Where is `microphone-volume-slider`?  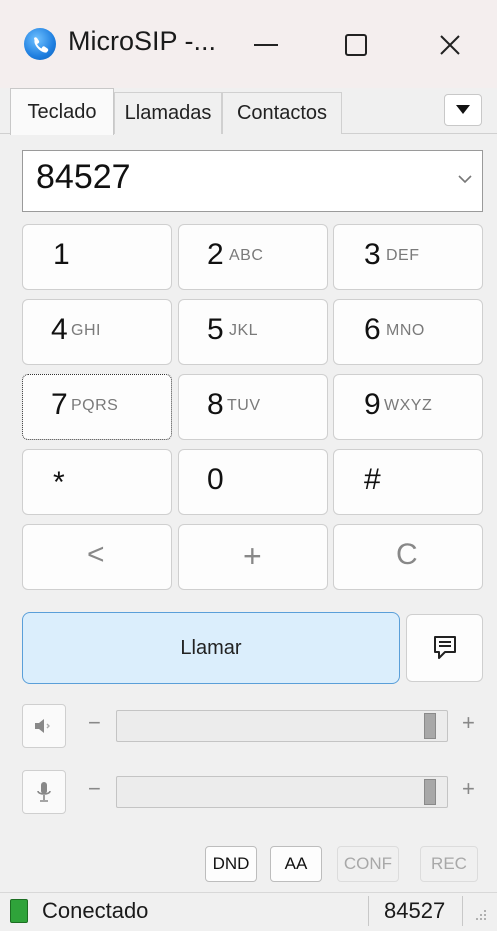
microphone-volume-slider is located at coordinates (282, 792).